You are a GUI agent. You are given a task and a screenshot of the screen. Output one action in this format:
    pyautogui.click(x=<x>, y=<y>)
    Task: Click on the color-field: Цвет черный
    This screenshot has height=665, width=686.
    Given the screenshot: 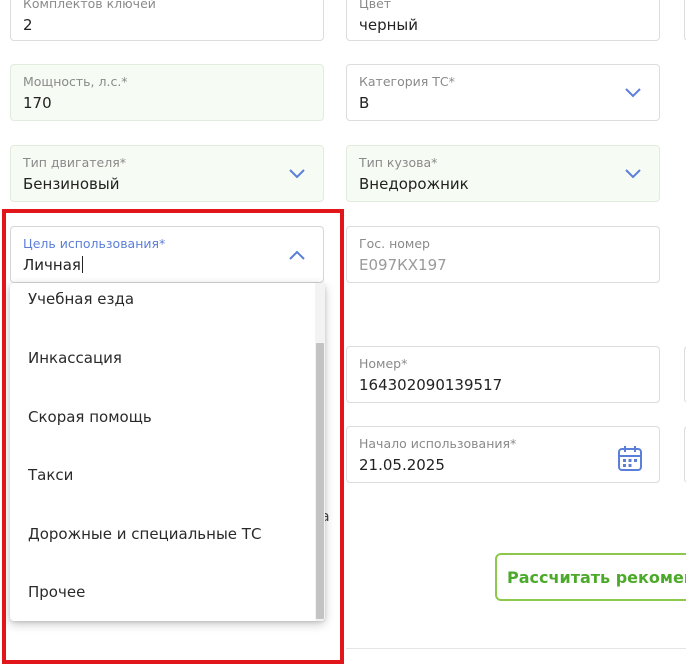 What is the action you would take?
    pyautogui.click(x=503, y=20)
    